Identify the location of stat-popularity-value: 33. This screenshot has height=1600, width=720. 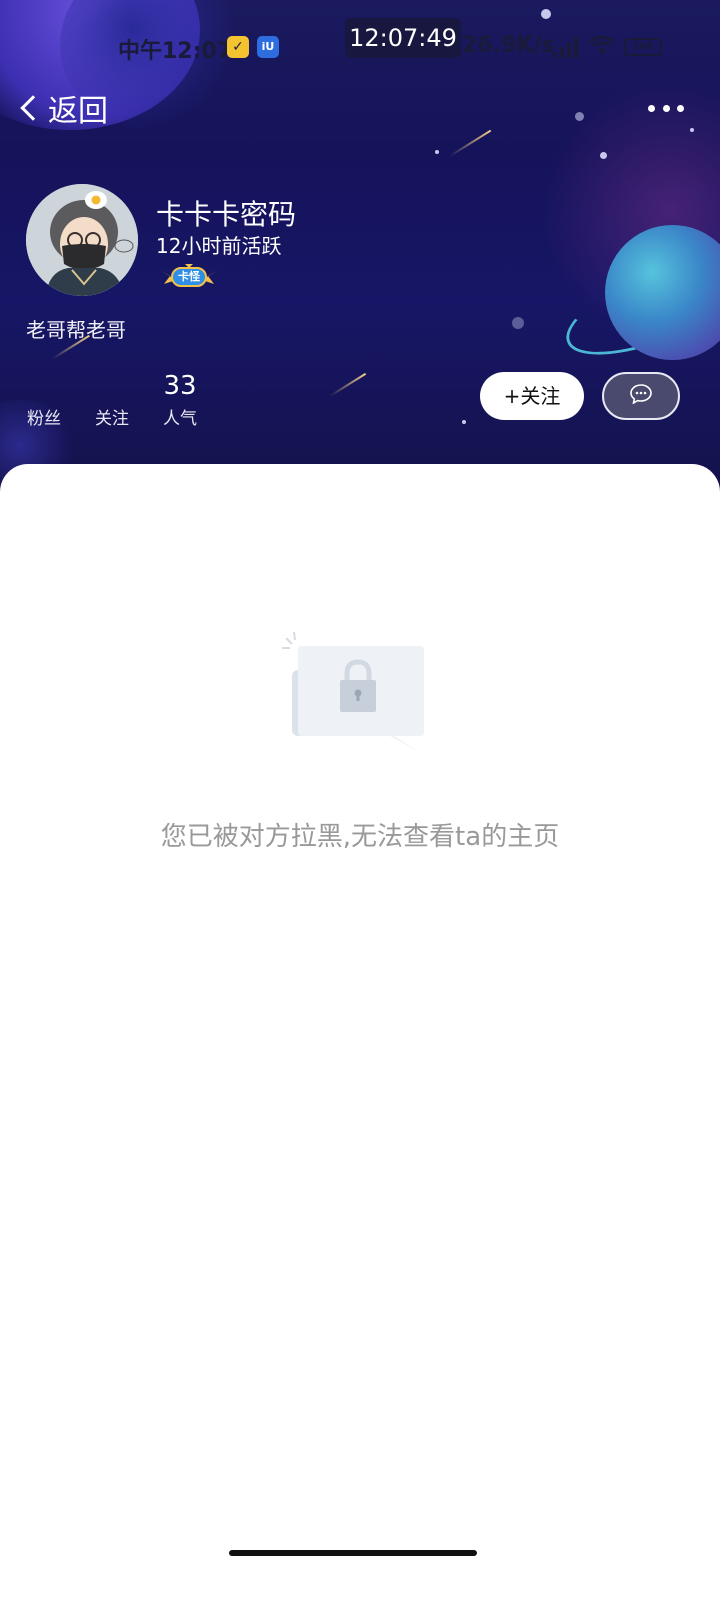
(180, 386).